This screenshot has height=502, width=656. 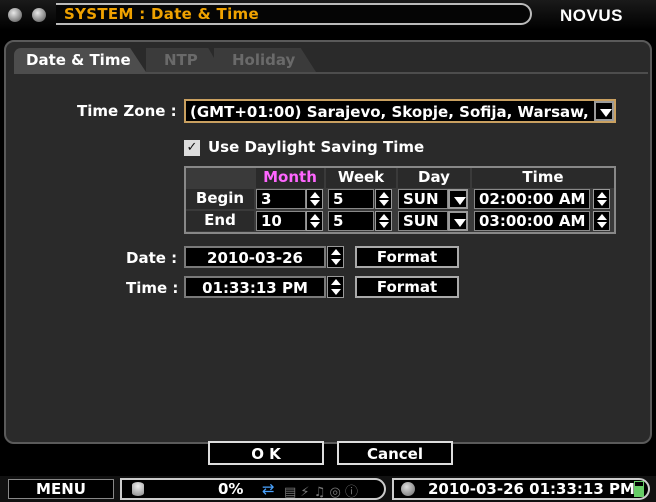 I want to click on window-button-left-icon, so click(x=15, y=15).